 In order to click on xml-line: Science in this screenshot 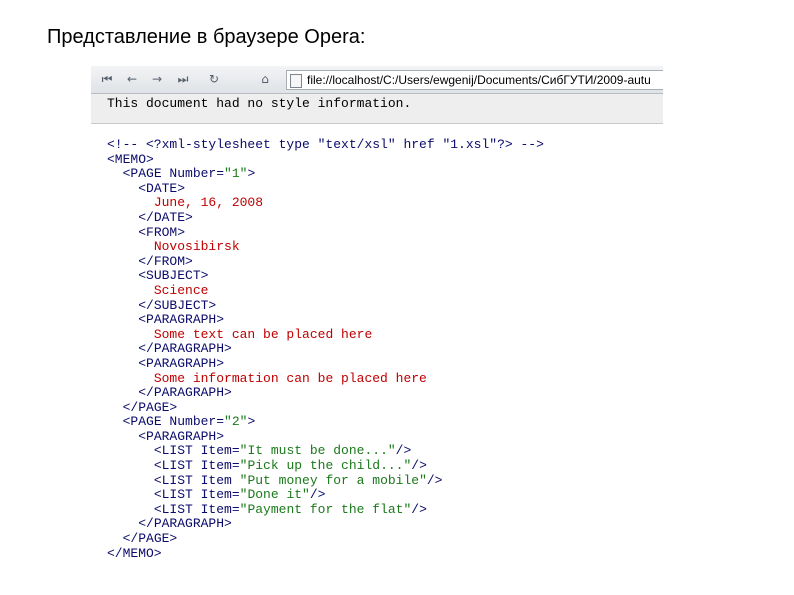, I will do `click(325, 290)`.